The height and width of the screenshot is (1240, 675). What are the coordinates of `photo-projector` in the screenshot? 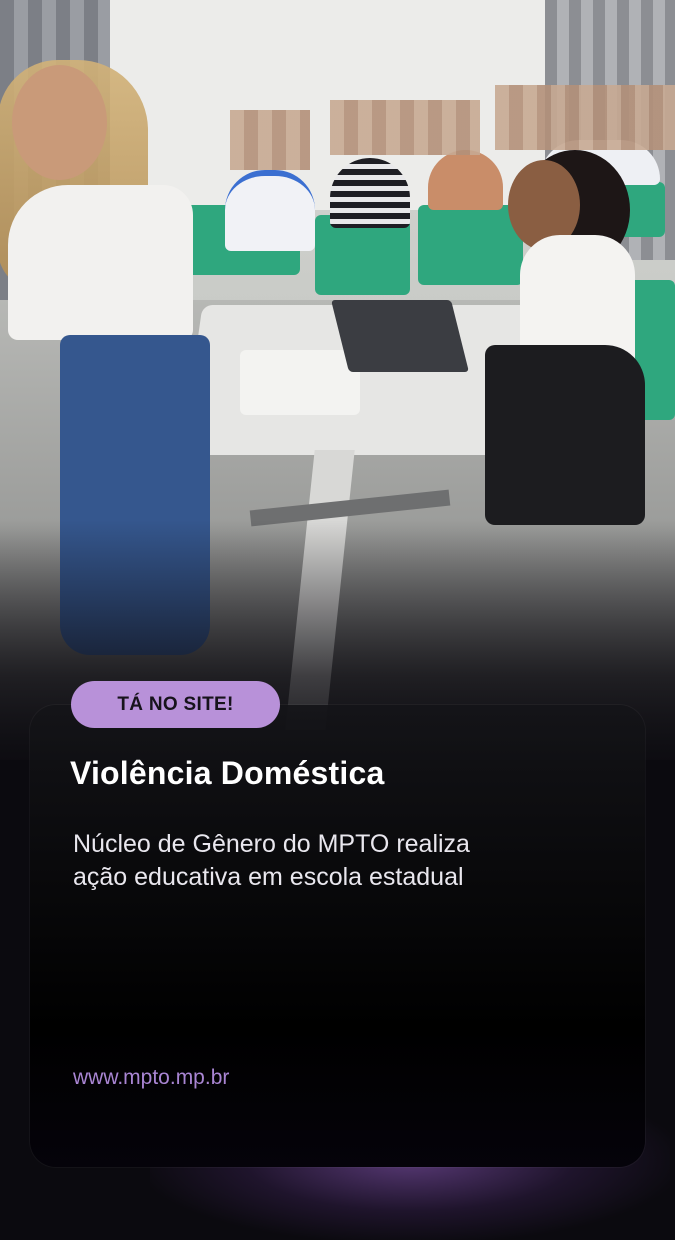 It's located at (300, 382).